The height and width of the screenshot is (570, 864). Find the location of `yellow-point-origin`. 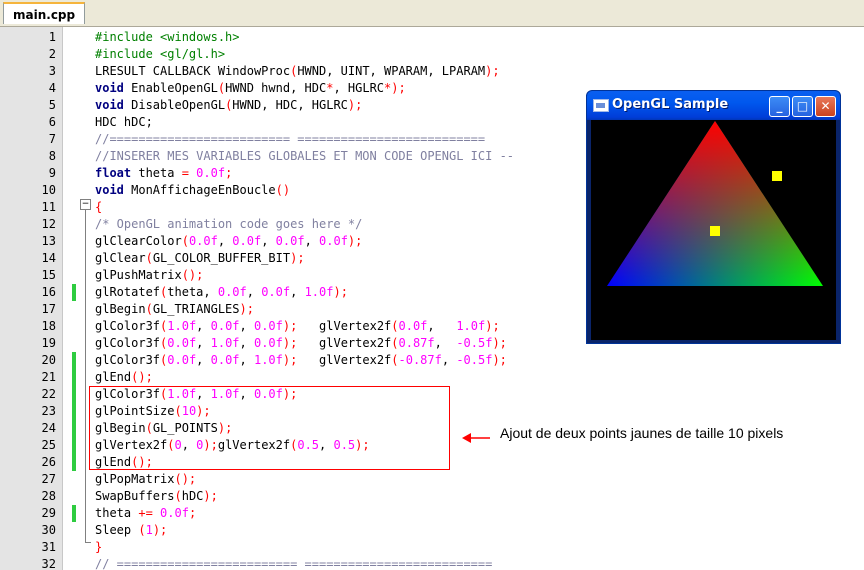

yellow-point-origin is located at coordinates (715, 231).